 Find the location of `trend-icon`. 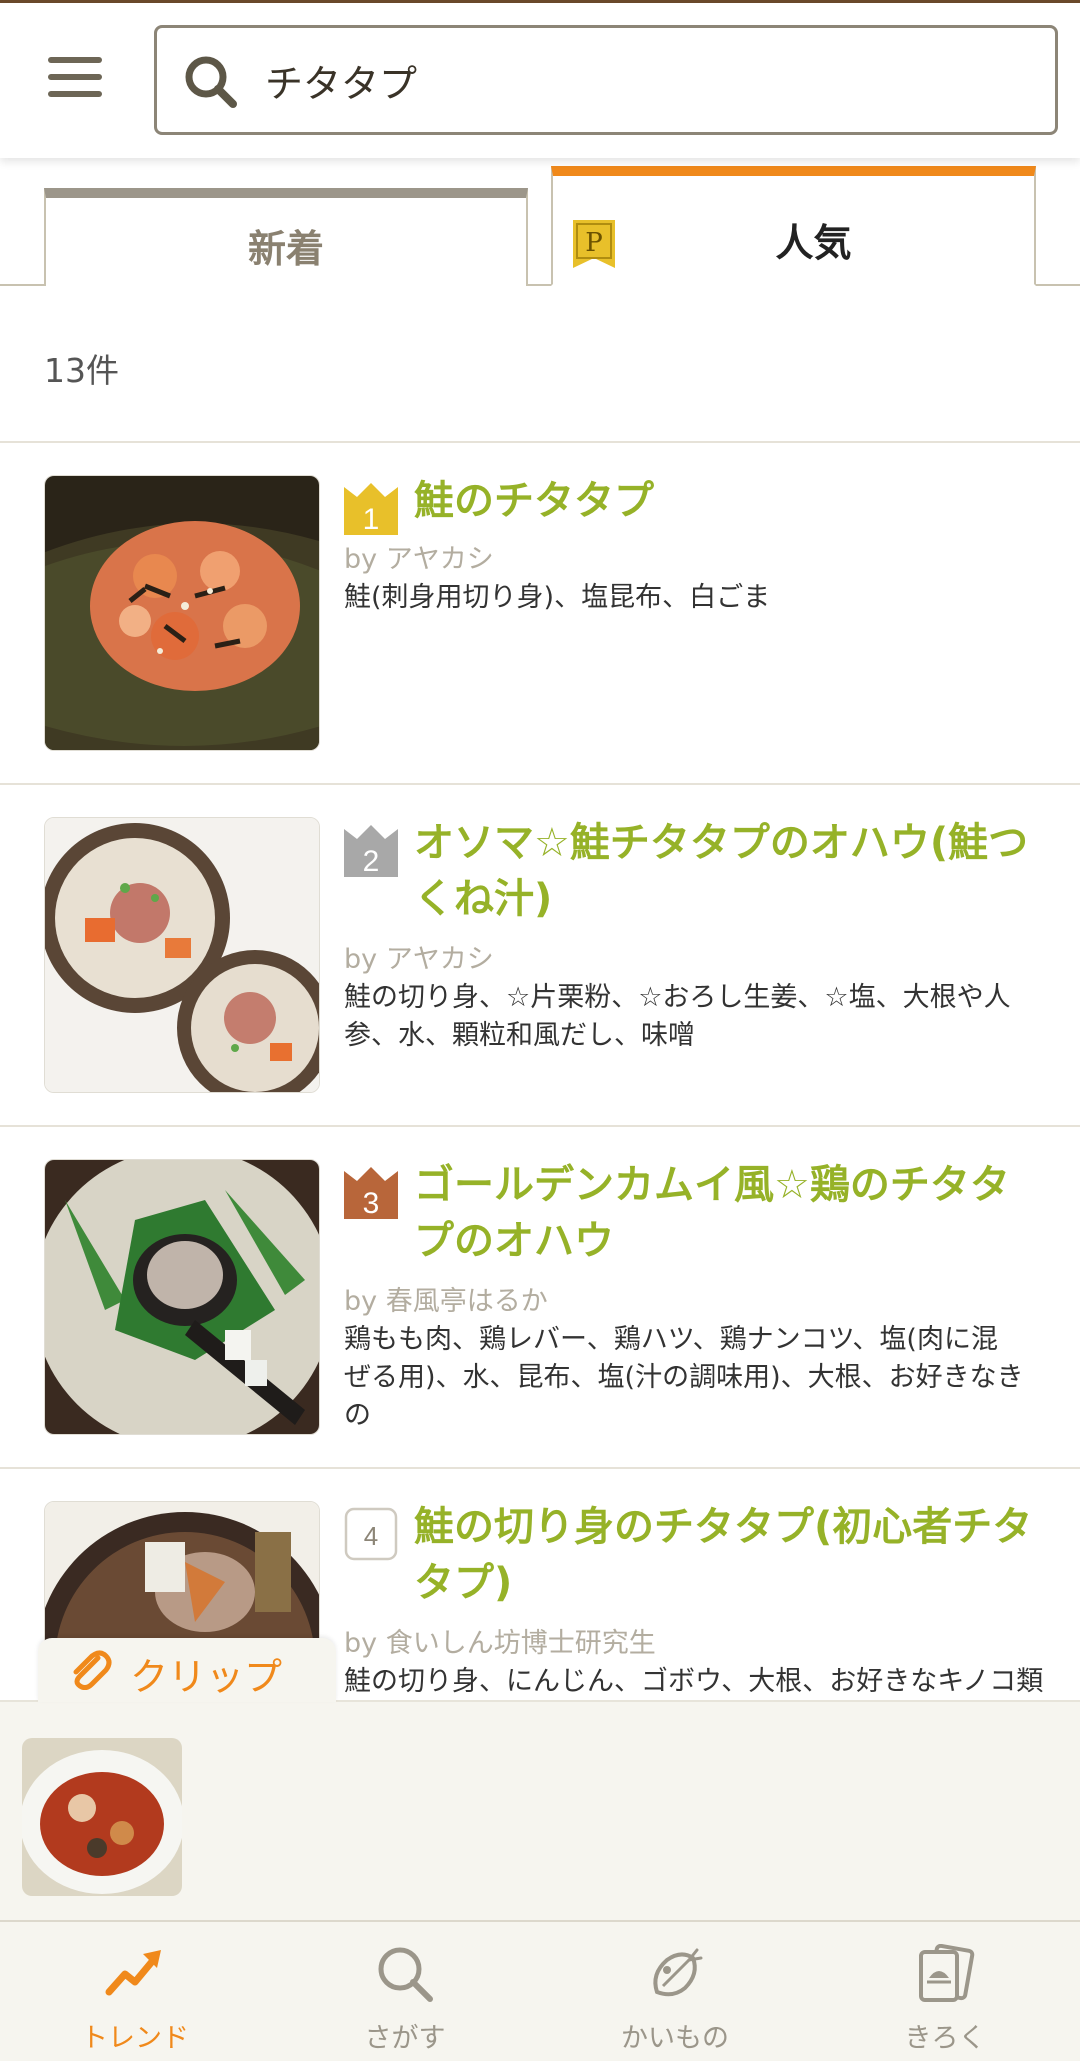

trend-icon is located at coordinates (133, 1973).